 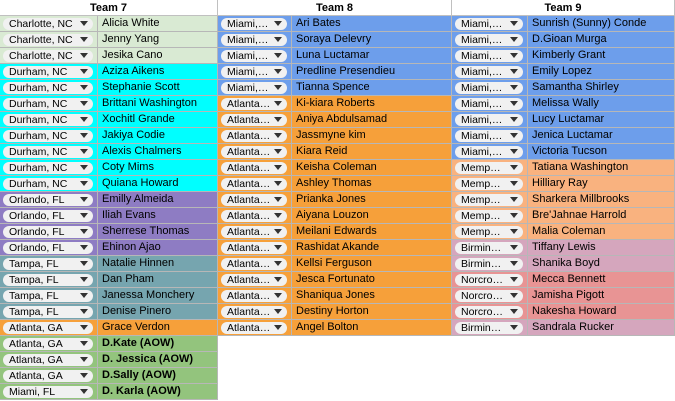 I want to click on city-dropdown: Orlando, FL, so click(x=48, y=248).